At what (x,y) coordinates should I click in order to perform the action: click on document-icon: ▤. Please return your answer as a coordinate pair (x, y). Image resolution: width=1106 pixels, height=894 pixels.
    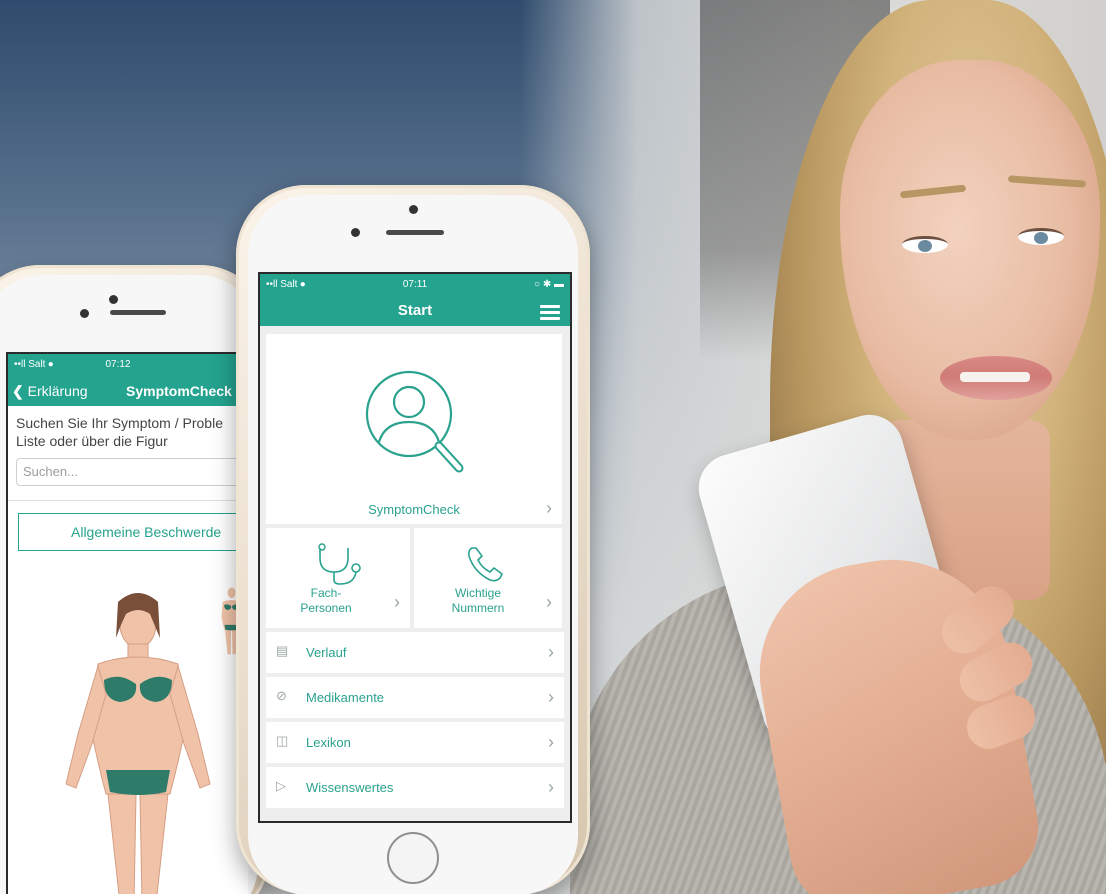
    Looking at the image, I should click on (282, 650).